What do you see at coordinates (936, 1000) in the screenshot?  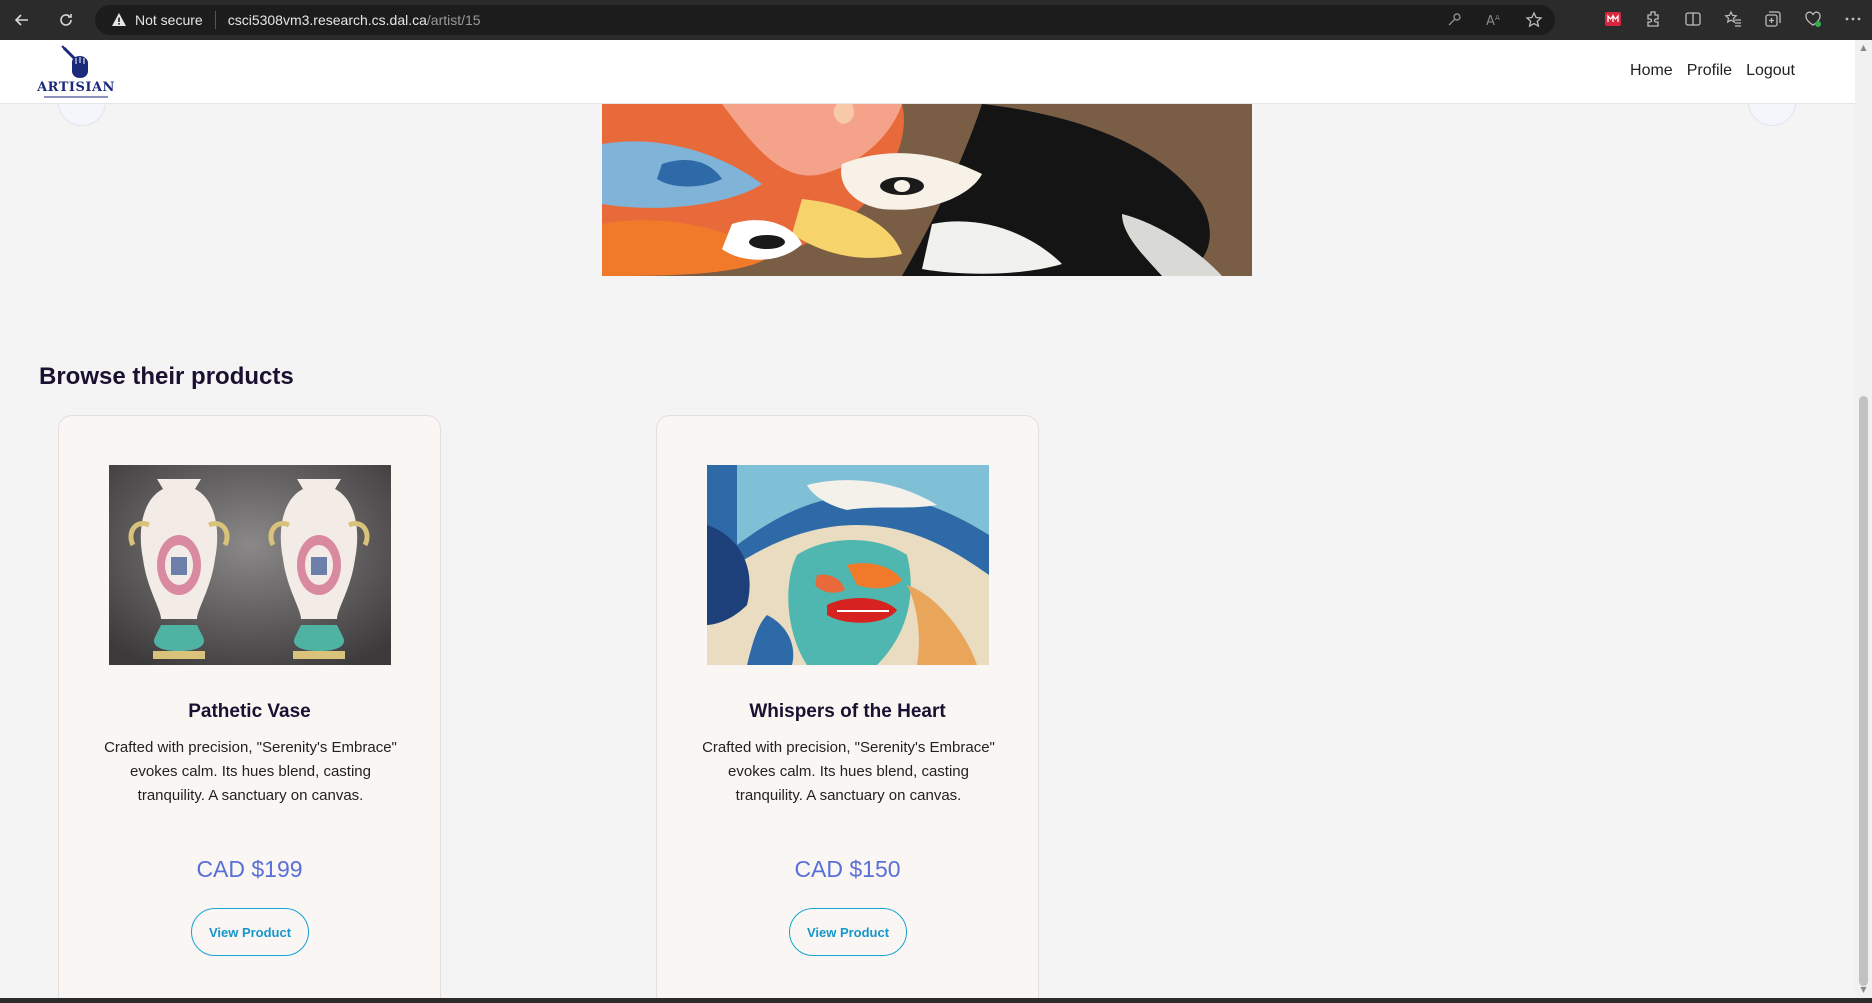 I see `window-bottom-edge` at bounding box center [936, 1000].